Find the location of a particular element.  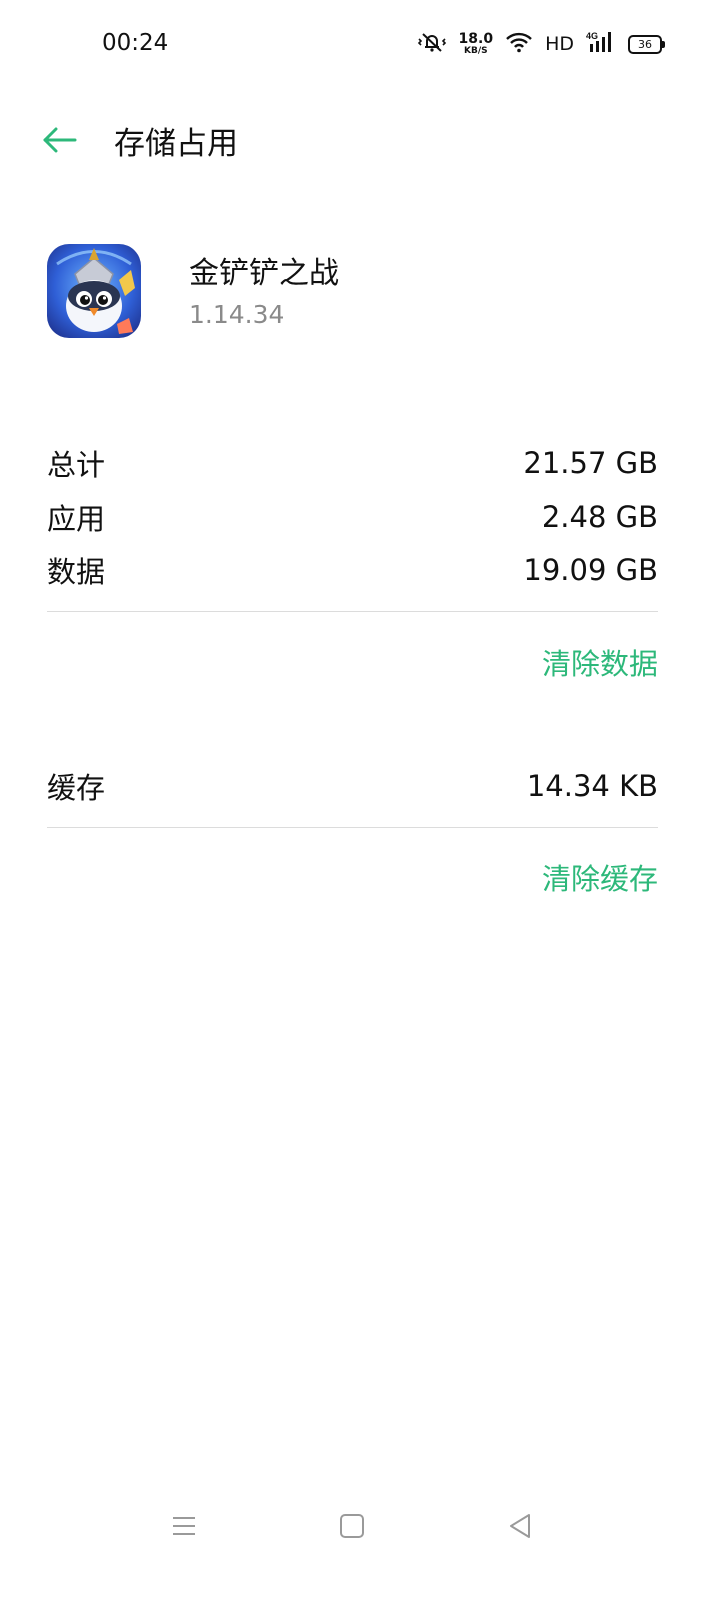

row-value: 2.48 GB is located at coordinates (599, 517).